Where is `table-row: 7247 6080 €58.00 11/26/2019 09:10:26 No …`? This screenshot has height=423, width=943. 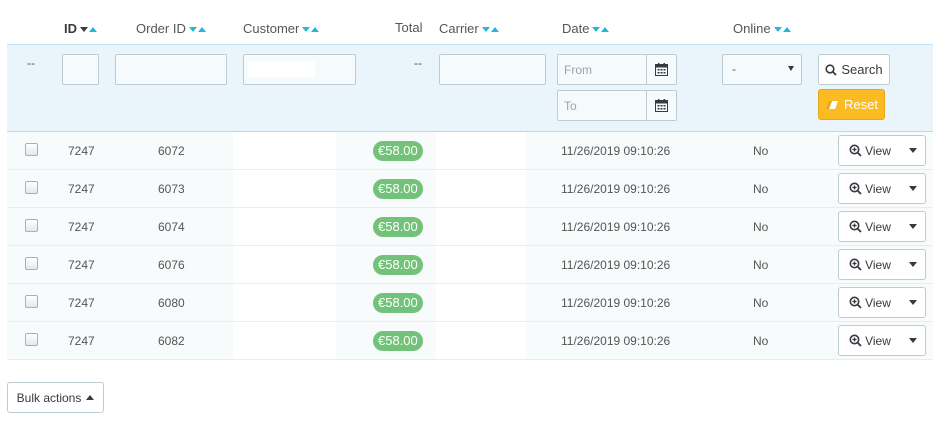
table-row: 7247 6080 €58.00 11/26/2019 09:10:26 No … is located at coordinates (470, 303).